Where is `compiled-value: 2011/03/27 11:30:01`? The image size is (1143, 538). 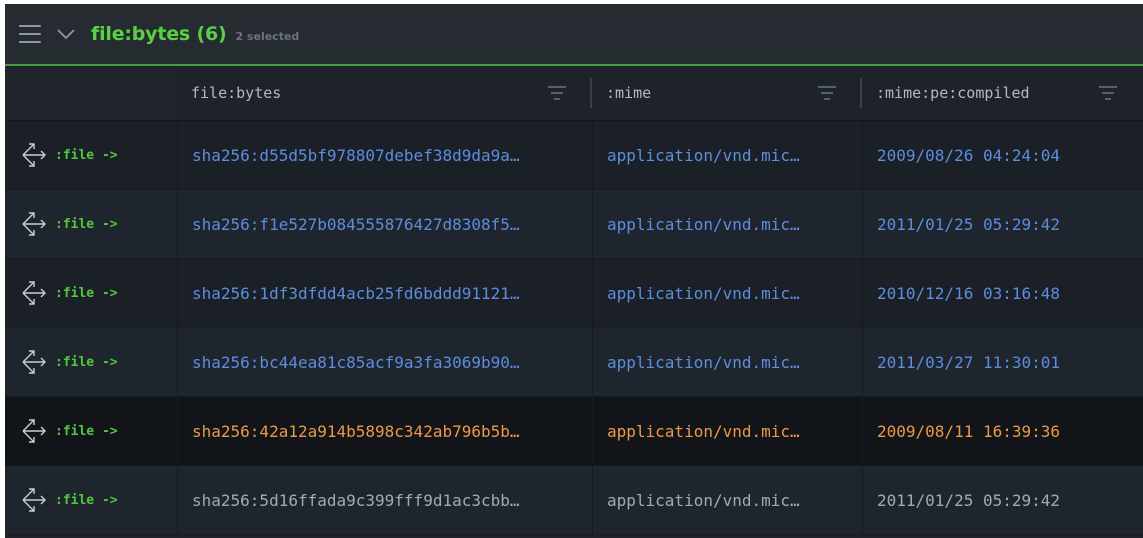
compiled-value: 2011/03/27 11:30:01 is located at coordinates (968, 362).